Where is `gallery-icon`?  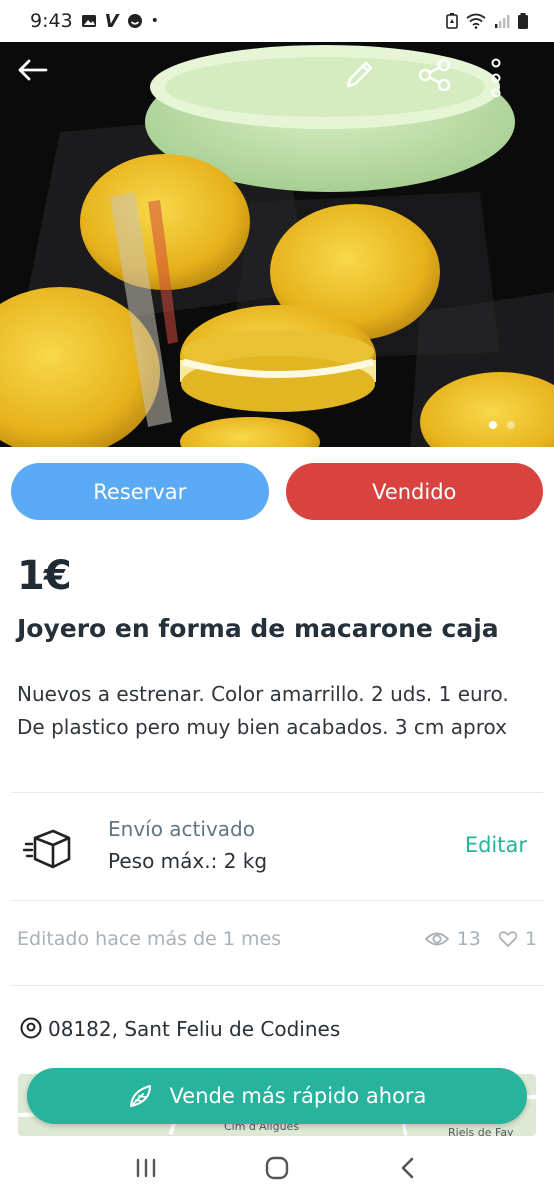
gallery-icon is located at coordinates (88, 21).